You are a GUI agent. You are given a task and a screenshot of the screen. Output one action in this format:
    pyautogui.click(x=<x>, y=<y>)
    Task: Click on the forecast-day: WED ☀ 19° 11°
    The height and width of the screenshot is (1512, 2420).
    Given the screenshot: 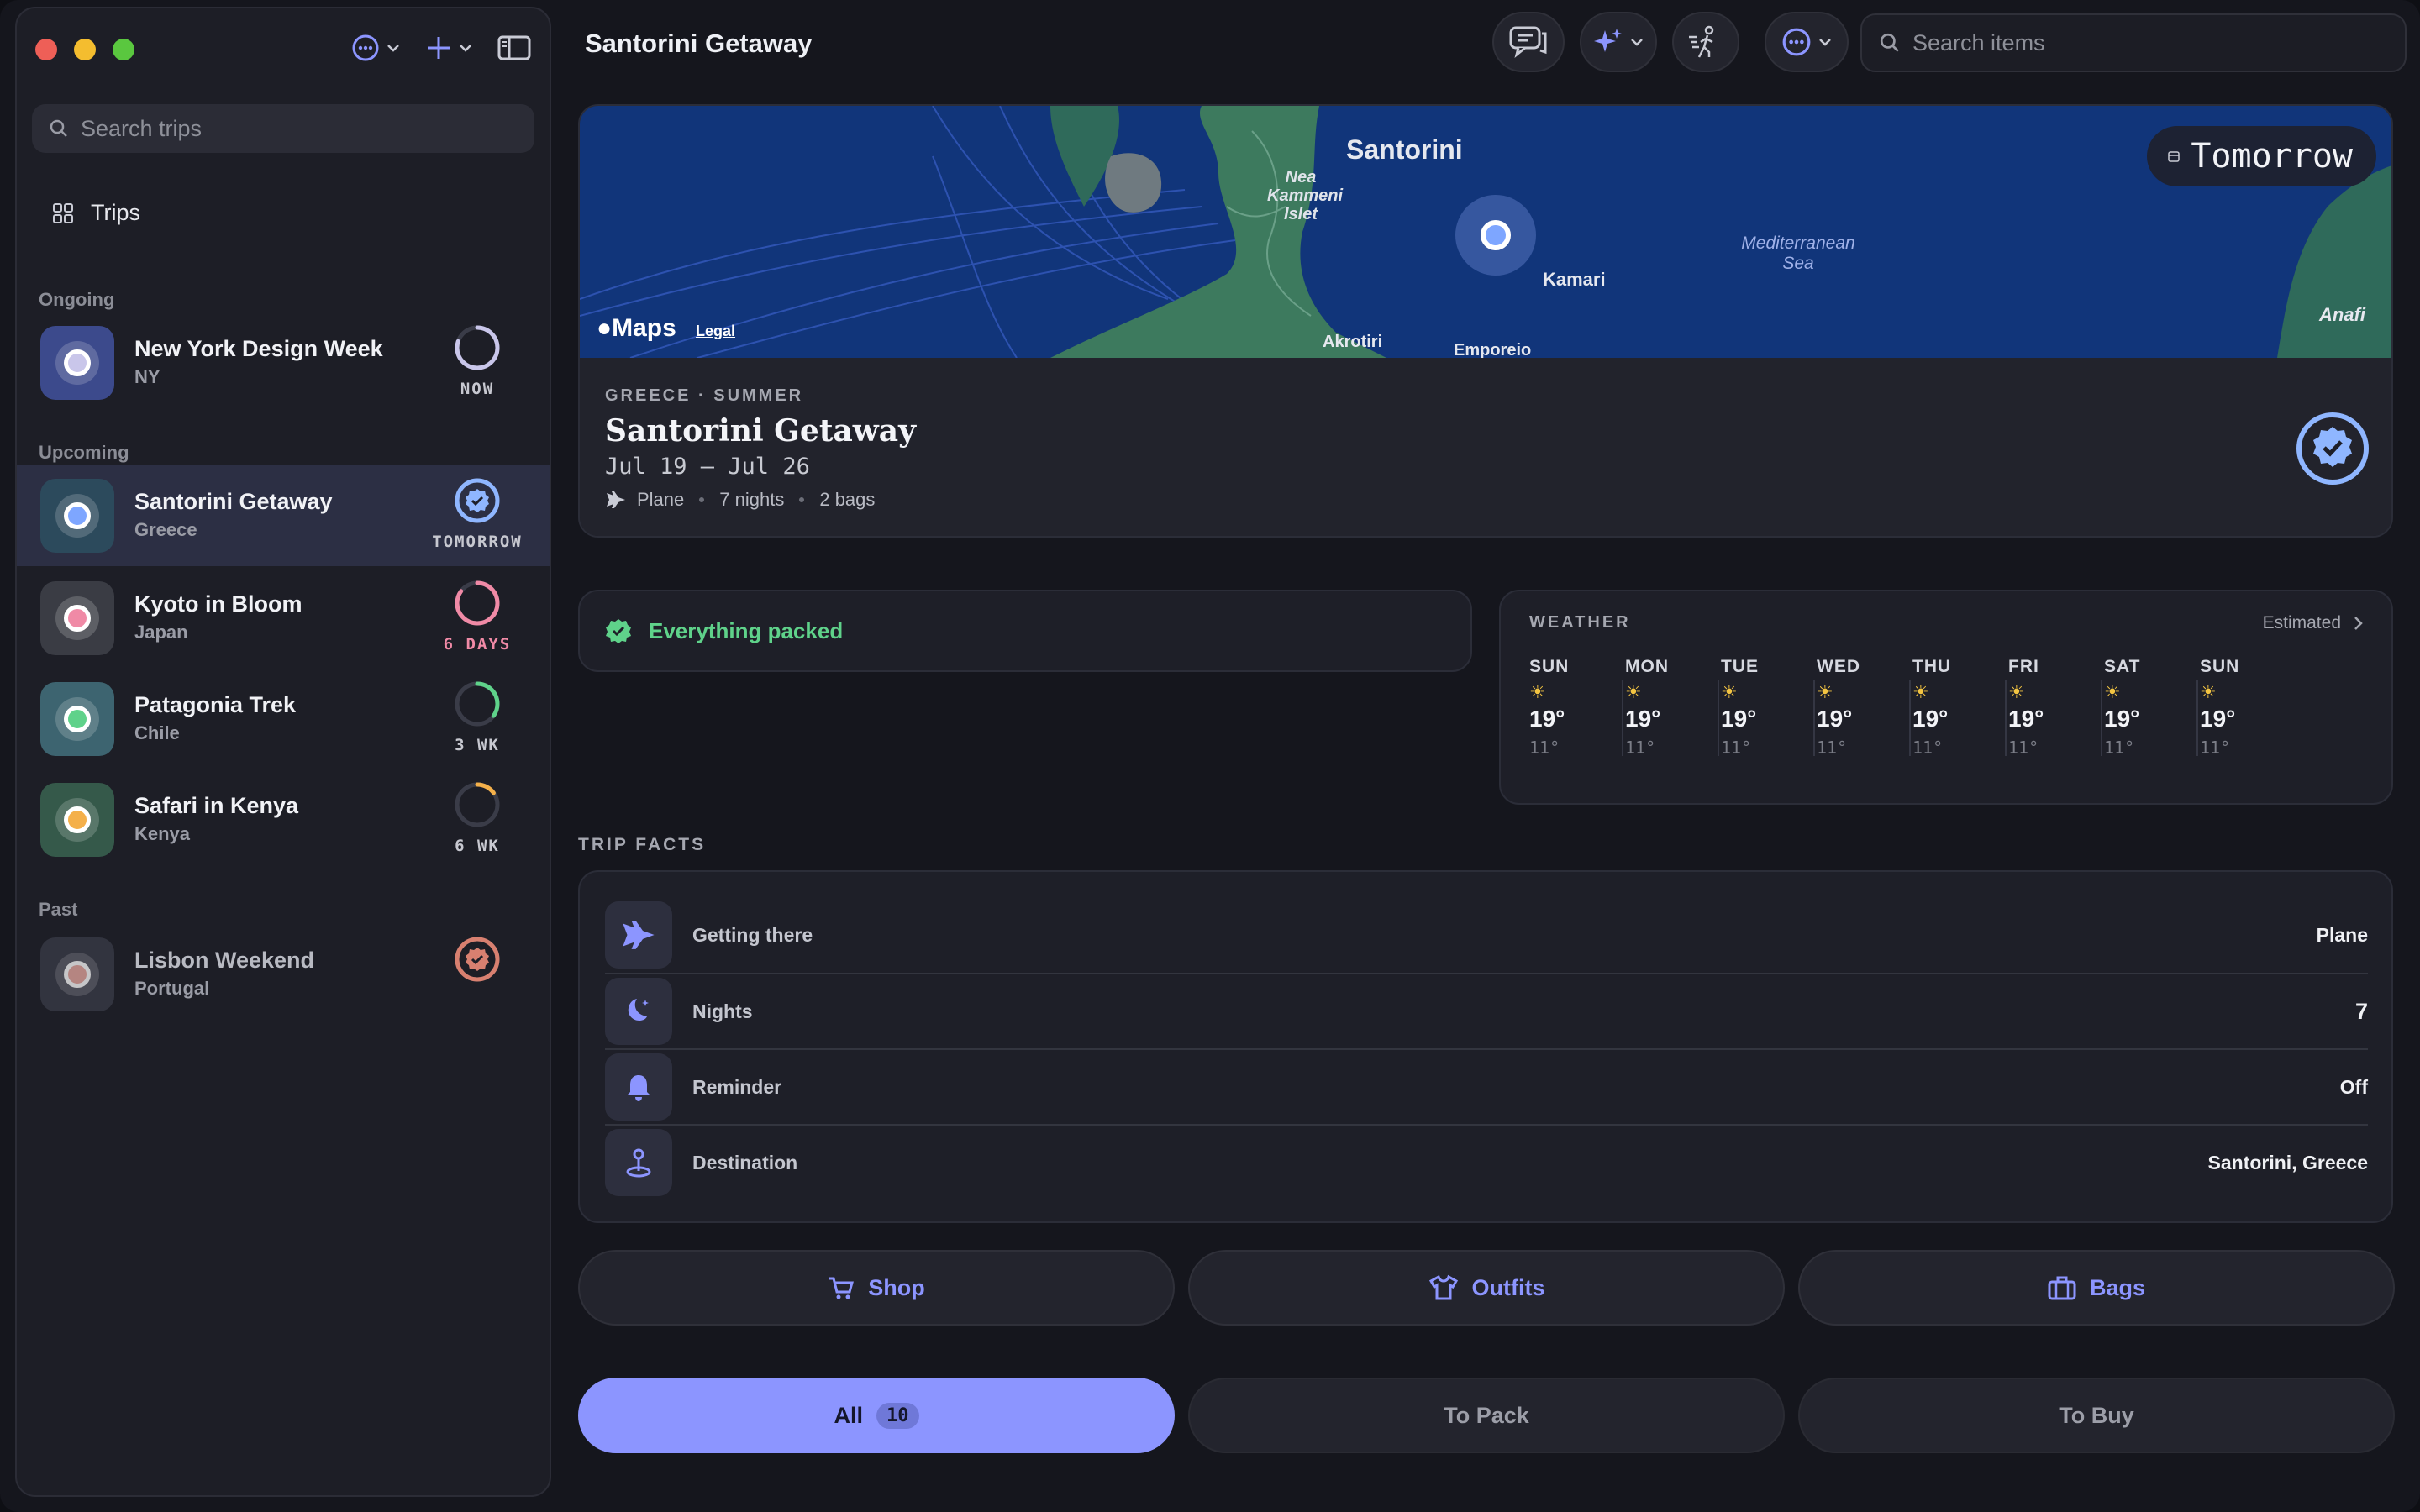 What is the action you would take?
    pyautogui.click(x=1862, y=711)
    